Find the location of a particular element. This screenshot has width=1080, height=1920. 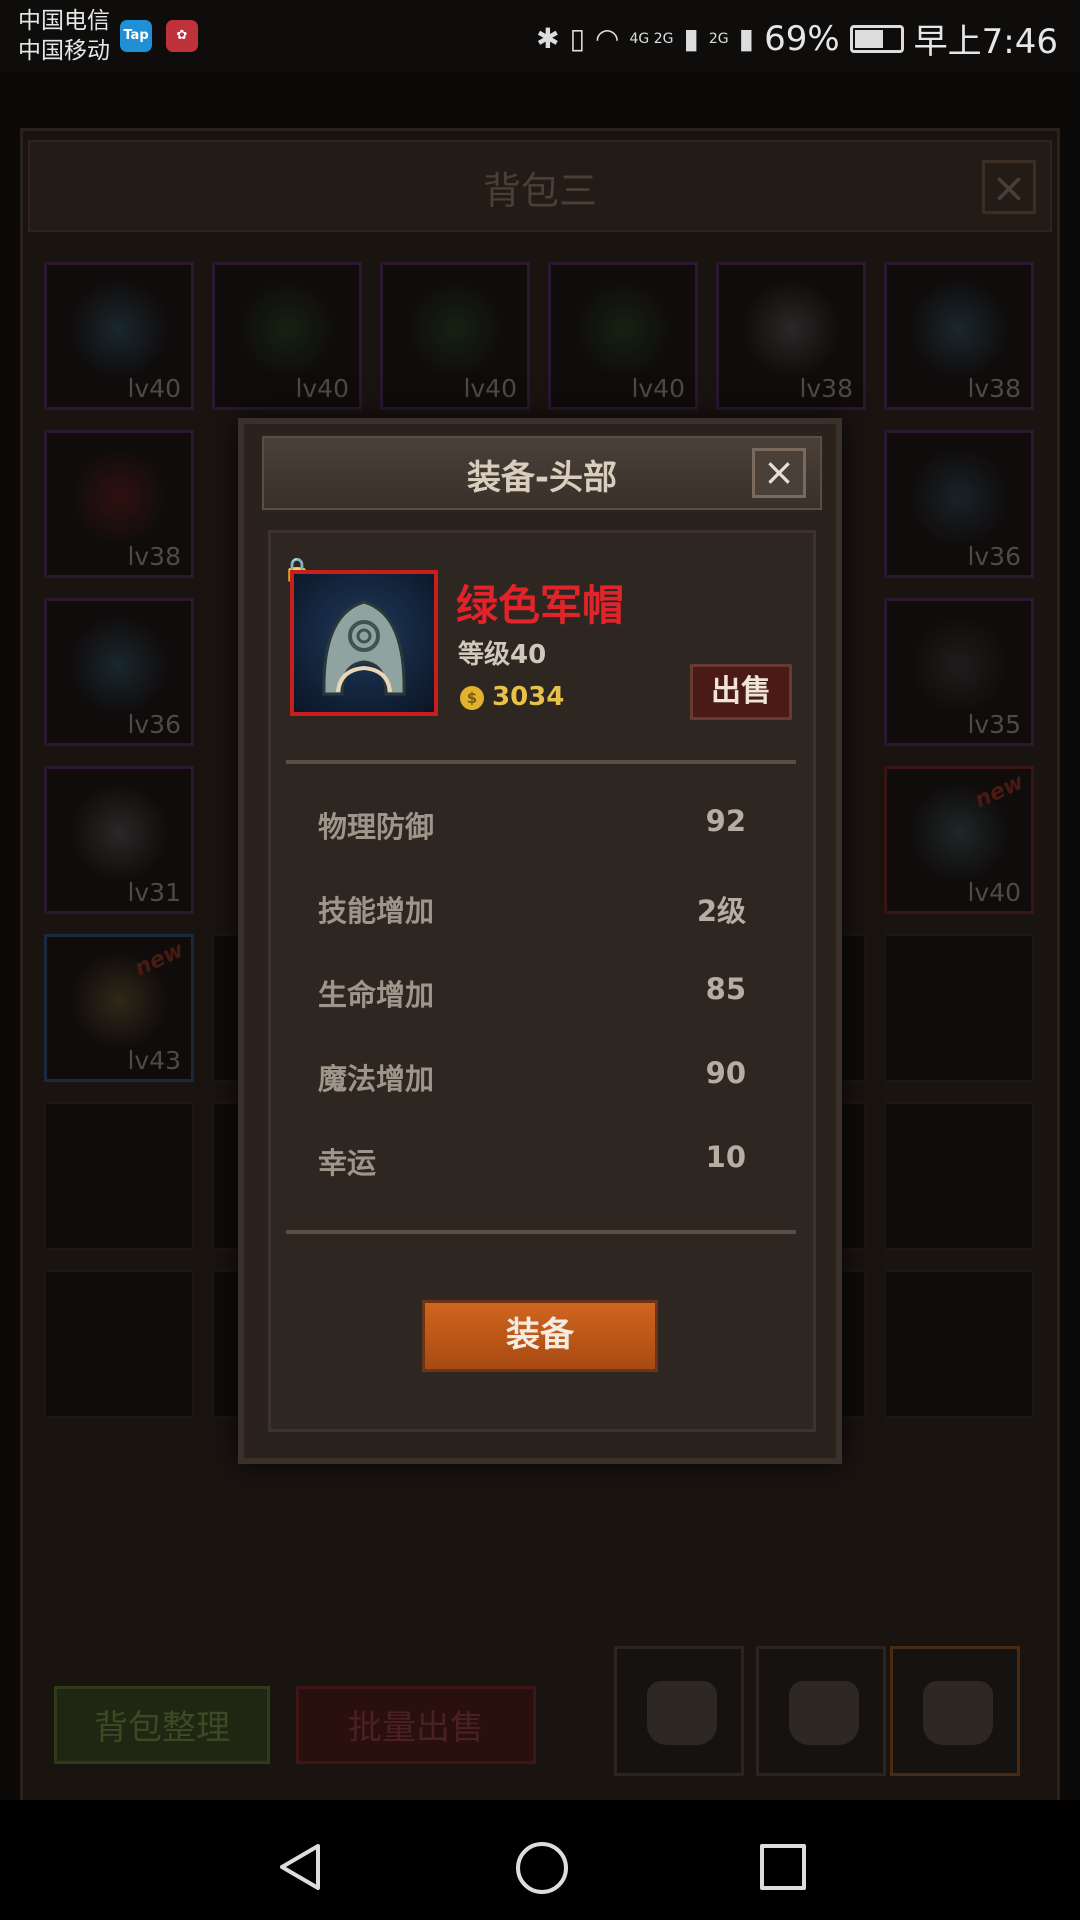

stat-label: 物理防御 is located at coordinates (376, 827).